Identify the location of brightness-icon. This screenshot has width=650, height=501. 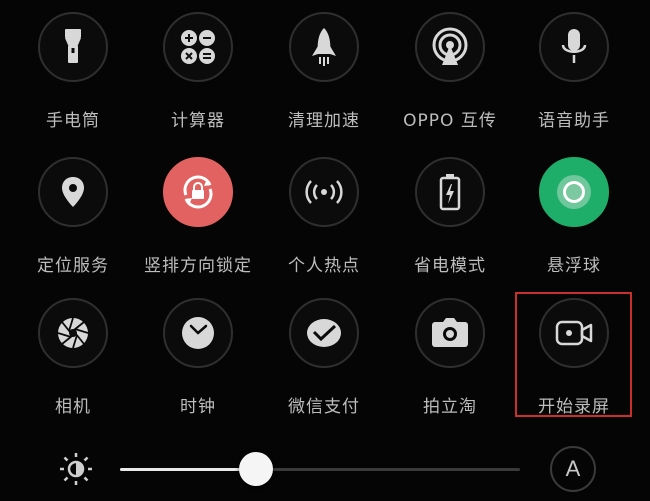
(76, 471).